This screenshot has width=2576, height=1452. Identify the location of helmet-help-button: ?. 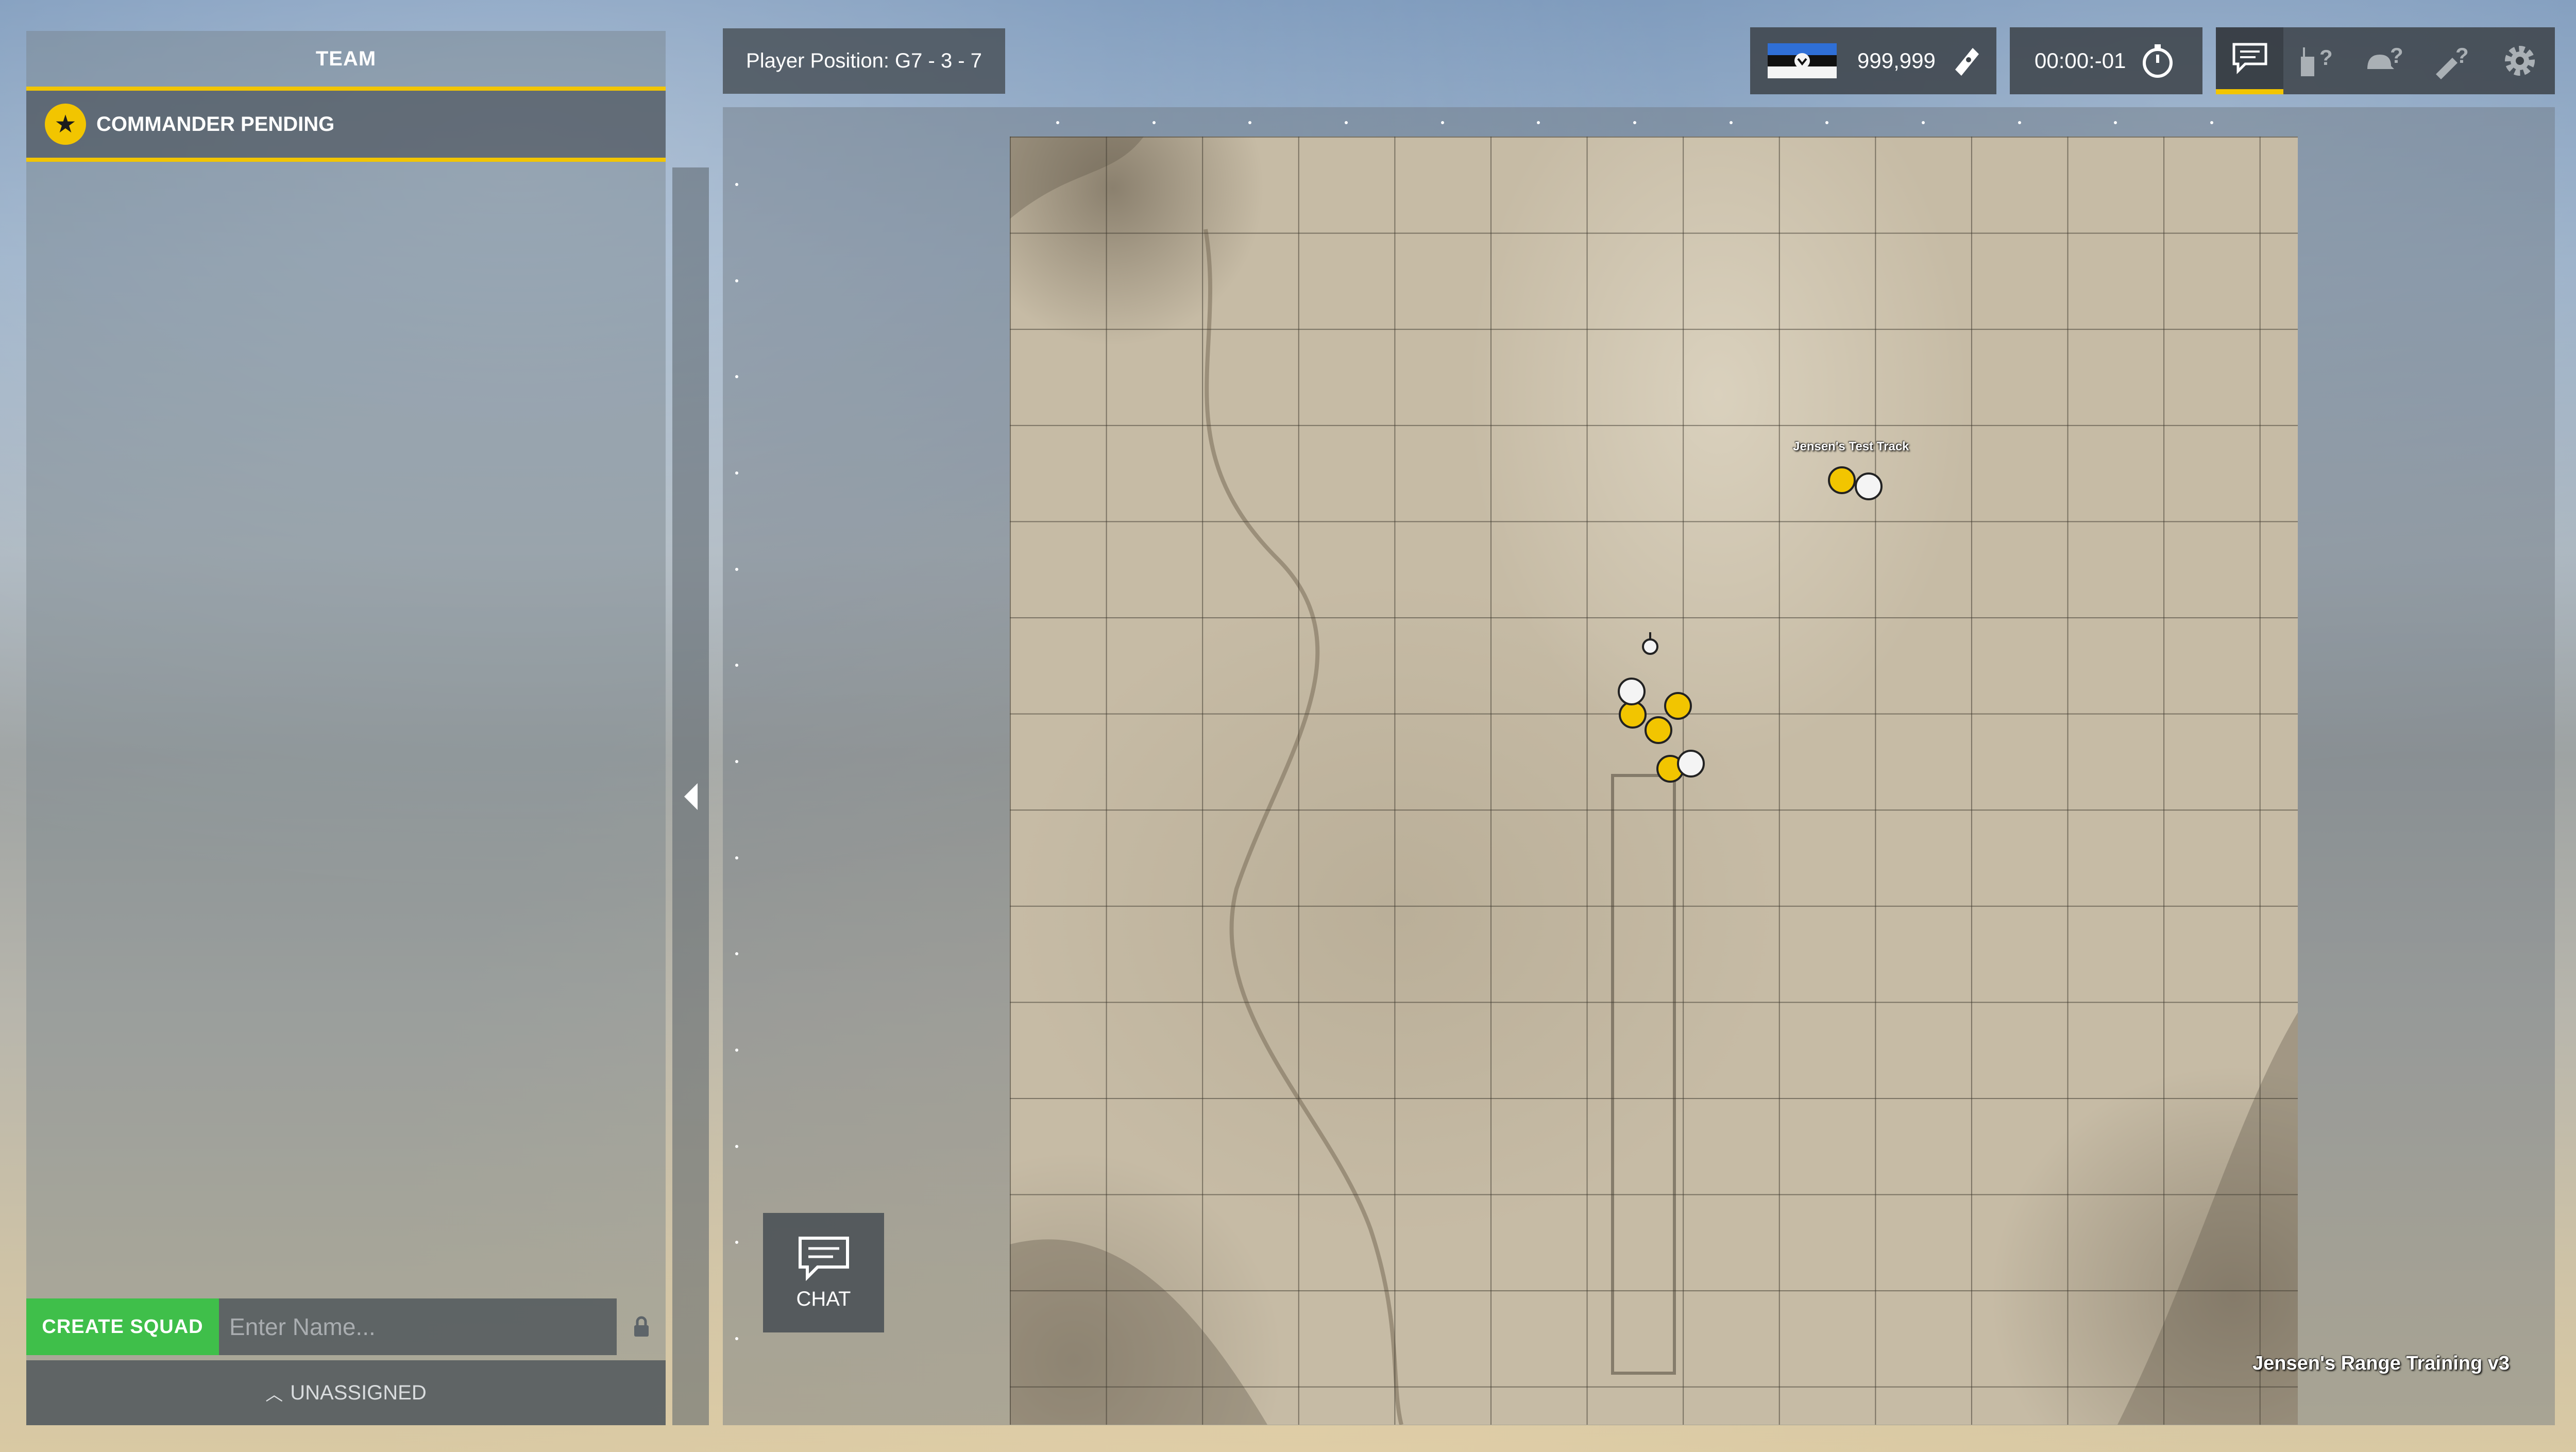
(2385, 60).